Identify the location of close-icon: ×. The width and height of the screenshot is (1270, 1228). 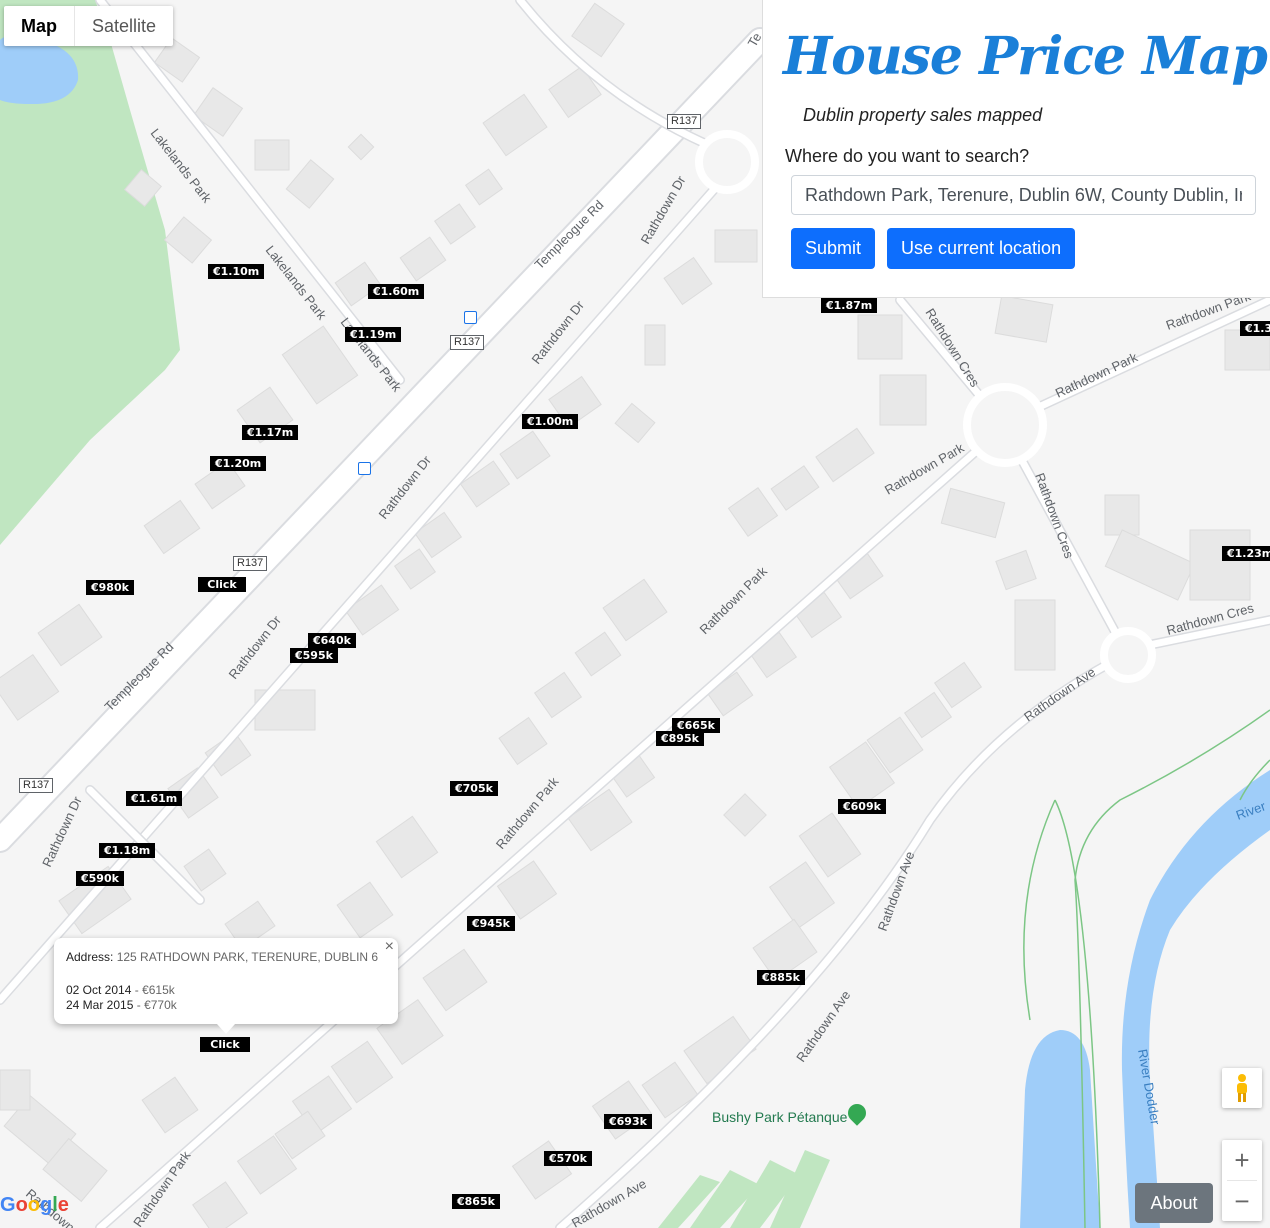
(389, 947).